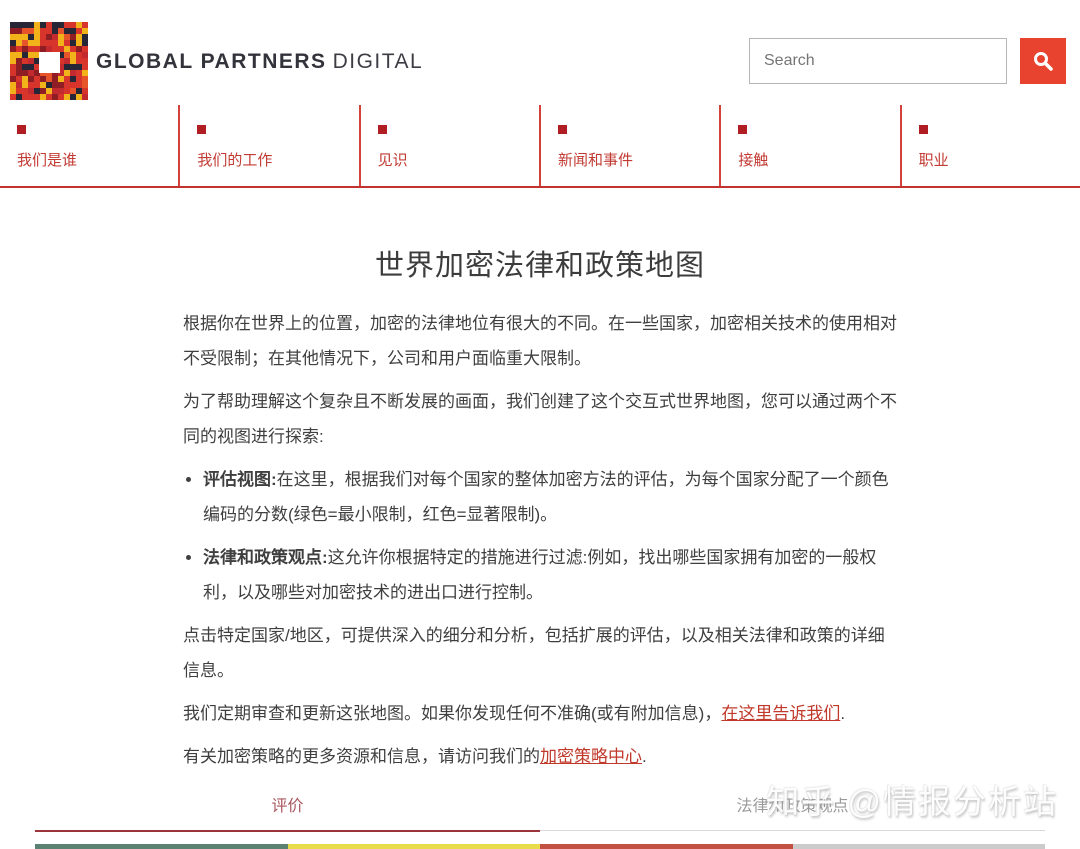 The image size is (1080, 849). Describe the element at coordinates (666, 846) in the screenshot. I see `legend-segment-red` at that location.